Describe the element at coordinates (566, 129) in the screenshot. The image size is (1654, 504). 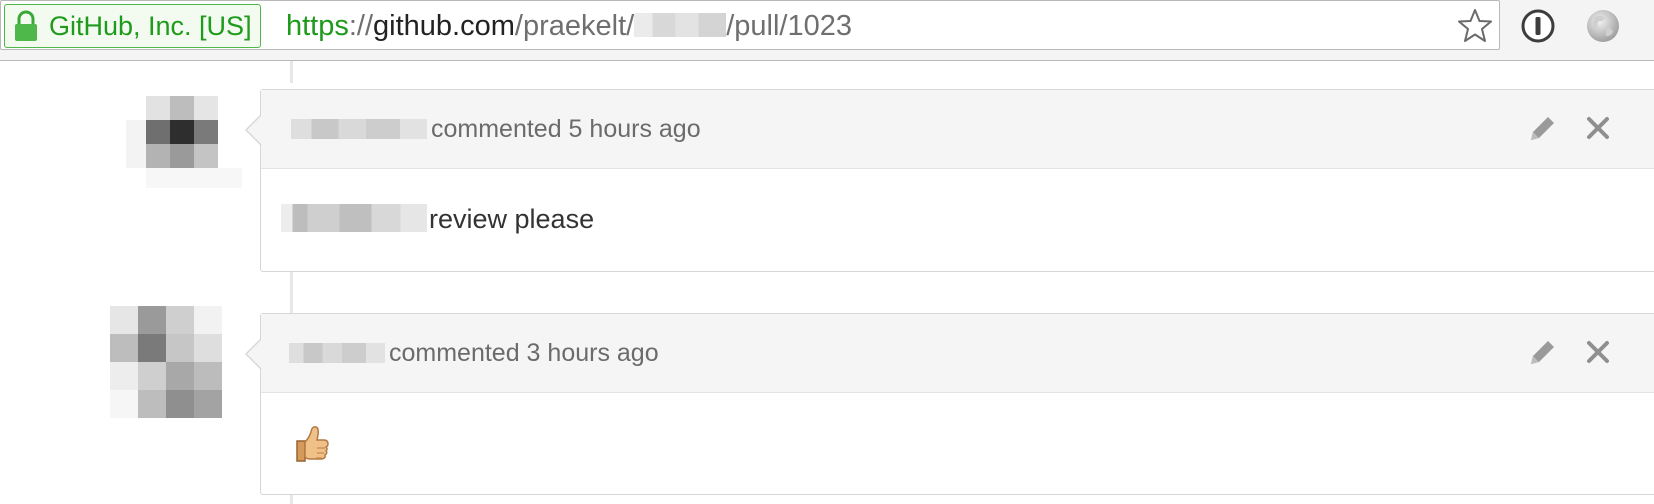
I see `comment-timestamp: commented 5 hours ago` at that location.